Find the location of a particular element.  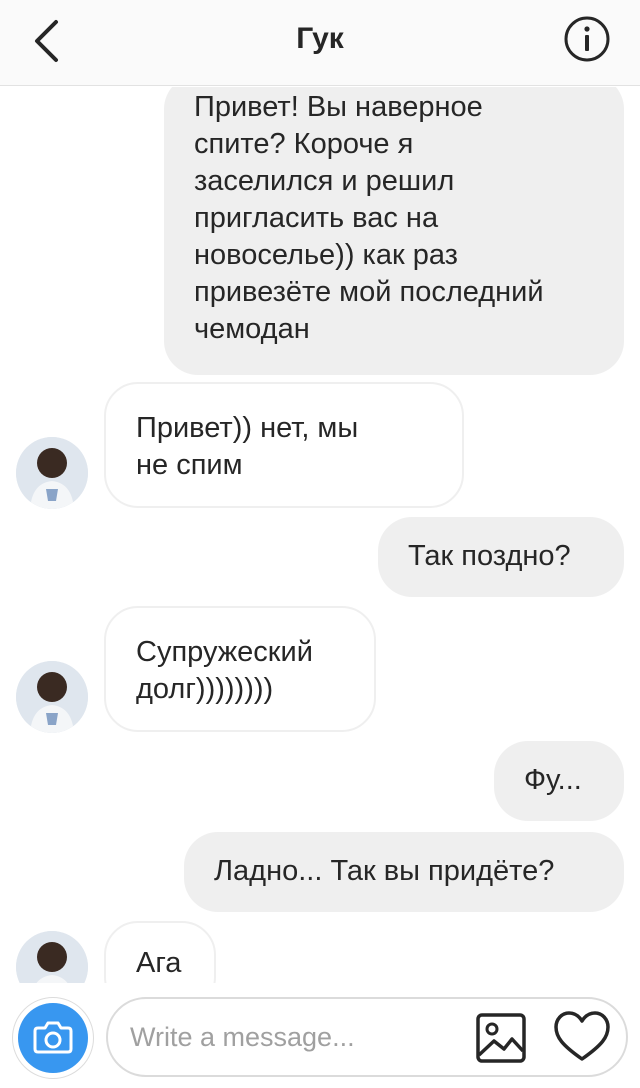

gallery-button is located at coordinates (501, 1038).